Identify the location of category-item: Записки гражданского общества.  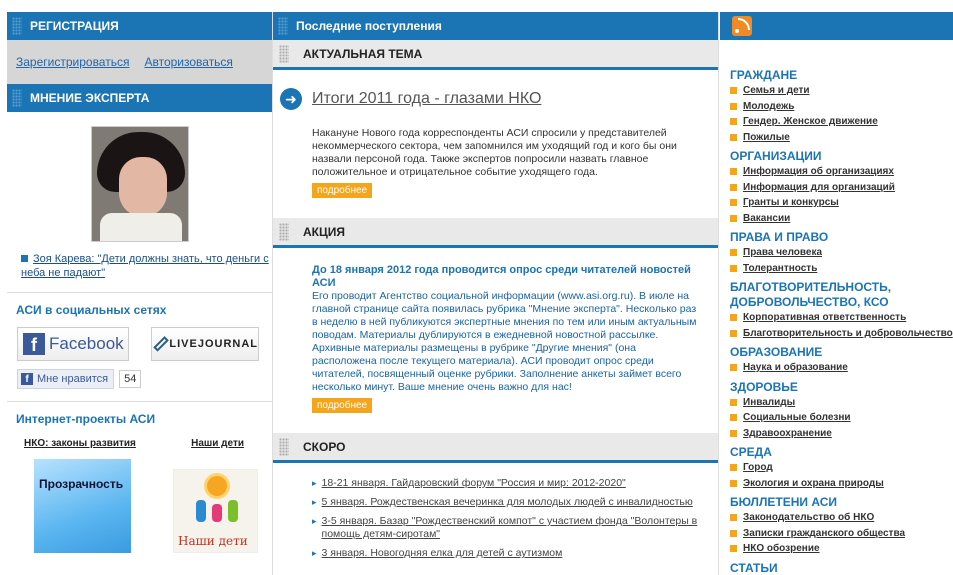
(841, 534).